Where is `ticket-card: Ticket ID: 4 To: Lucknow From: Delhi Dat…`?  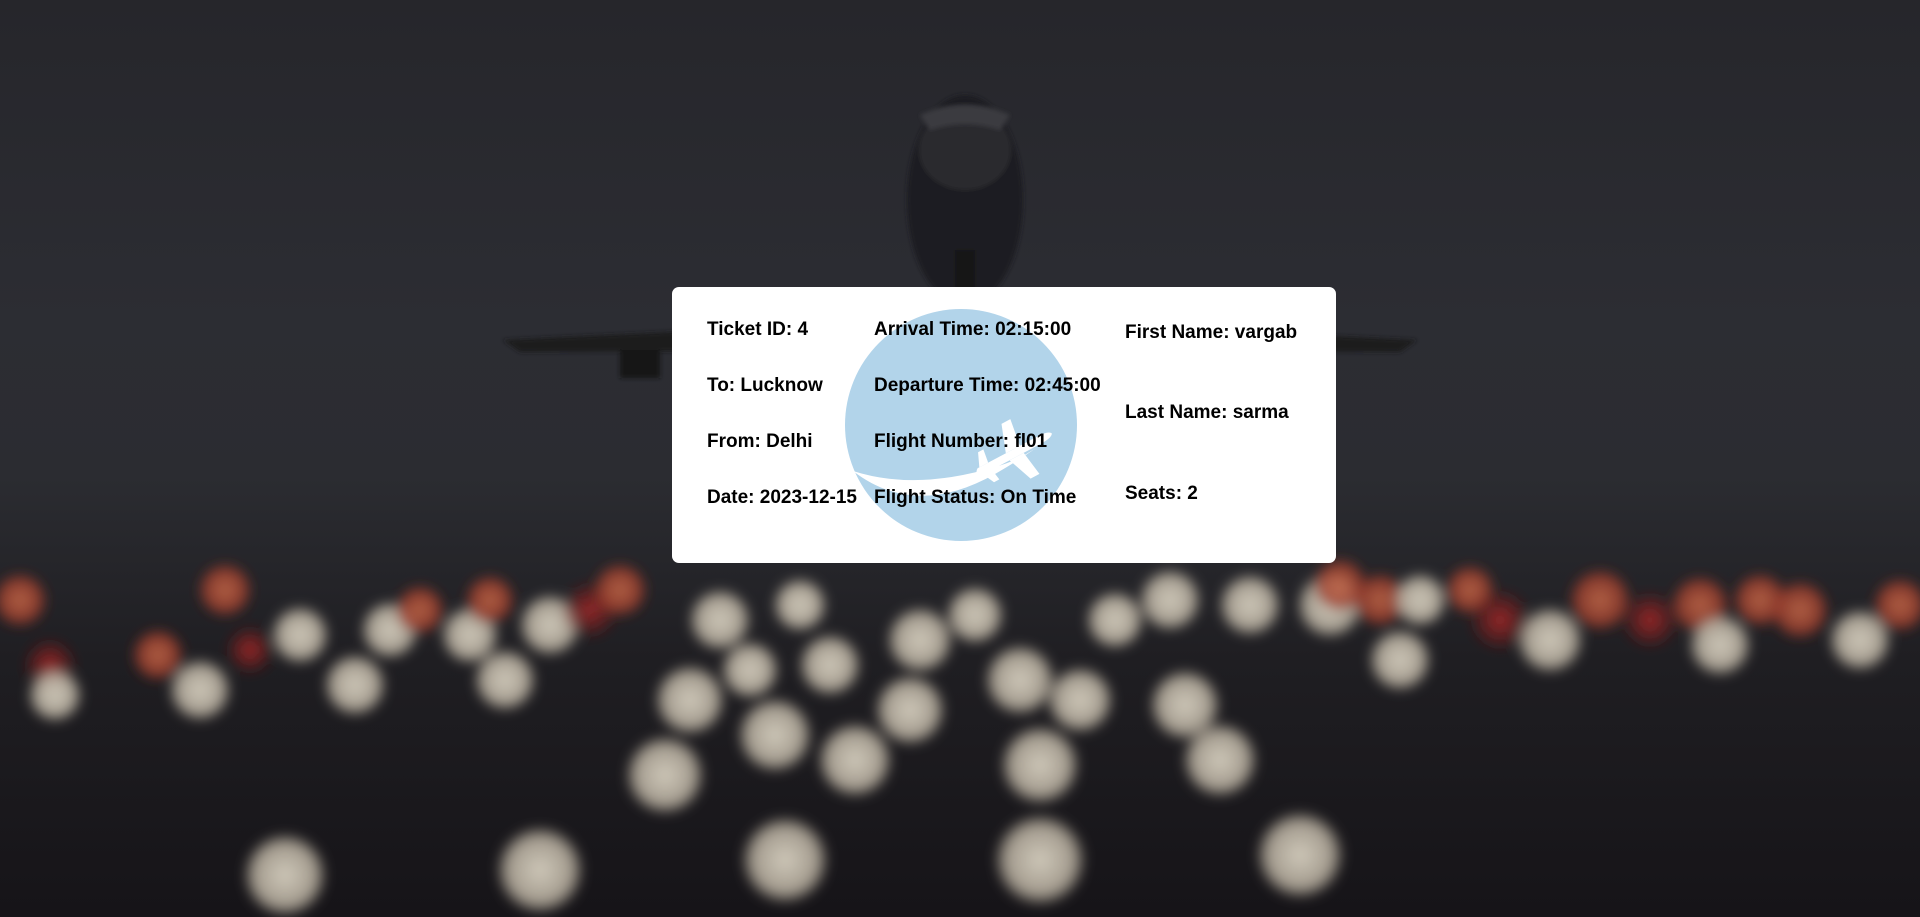
ticket-card: Ticket ID: 4 To: Lucknow From: Delhi Dat… is located at coordinates (1004, 425).